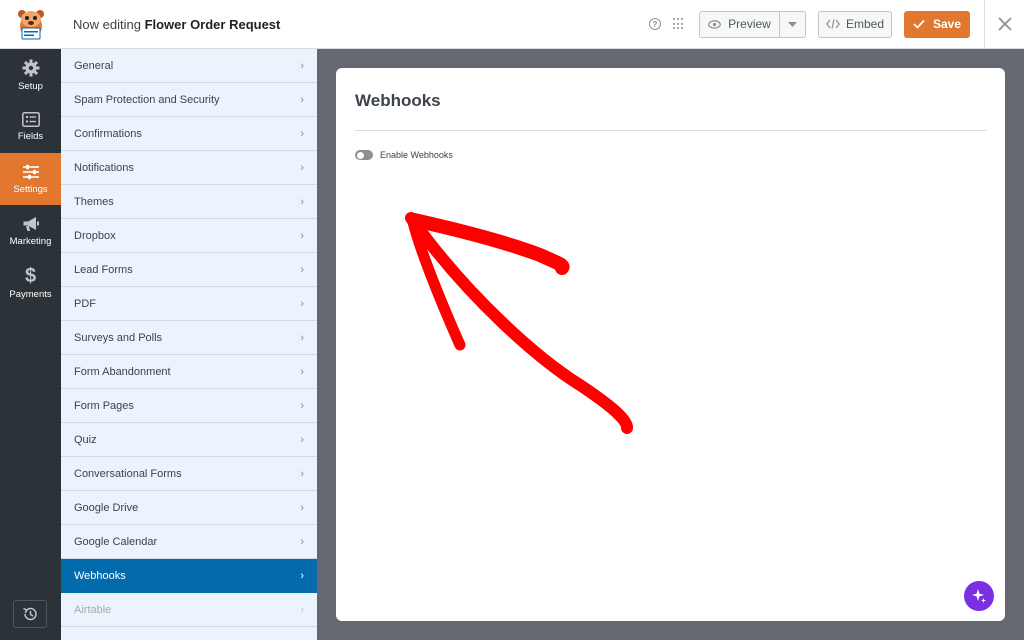  I want to click on settings-item-label: Surveys and Polls, so click(118, 337).